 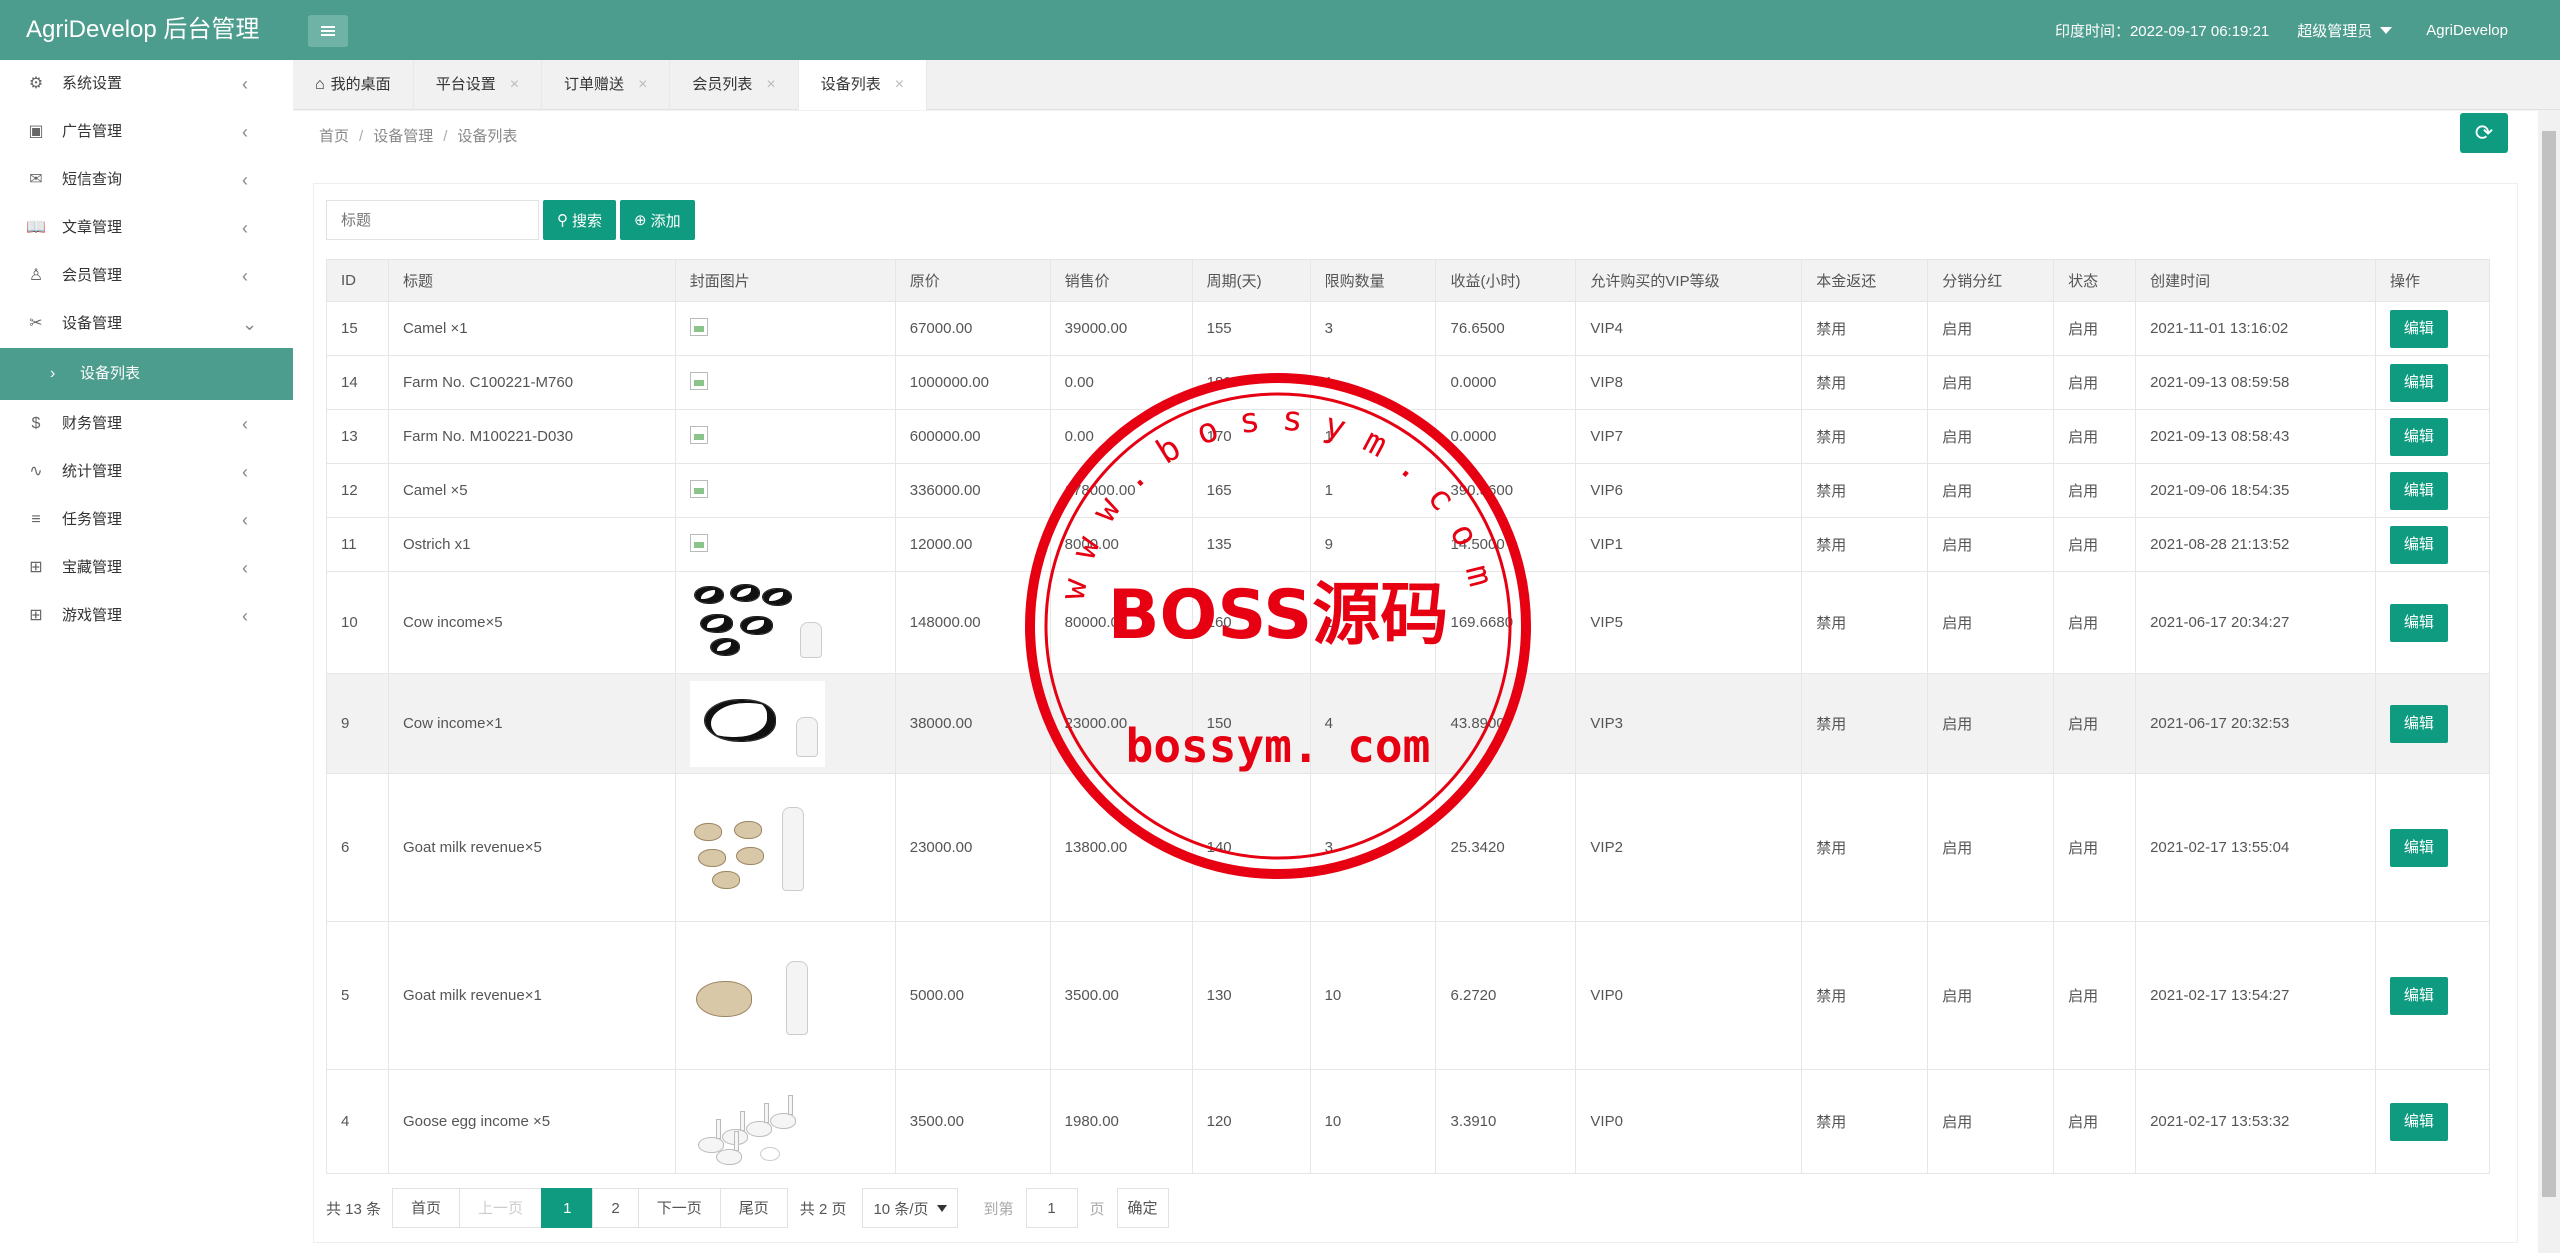 I want to click on scrollbar-thumb, so click(x=2549, y=664).